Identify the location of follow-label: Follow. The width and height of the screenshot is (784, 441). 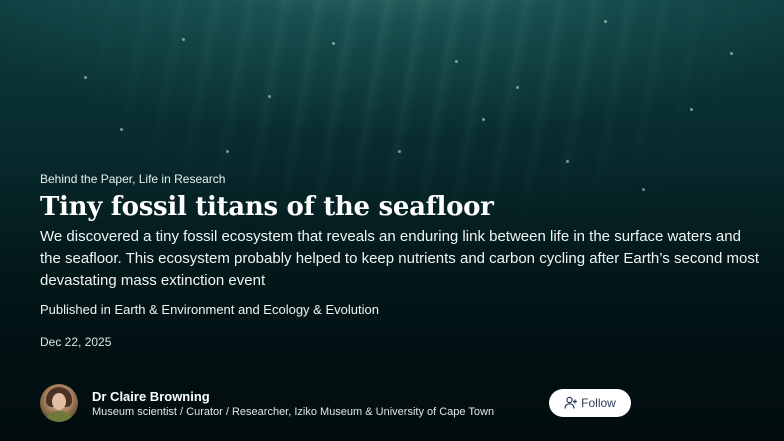
(598, 403).